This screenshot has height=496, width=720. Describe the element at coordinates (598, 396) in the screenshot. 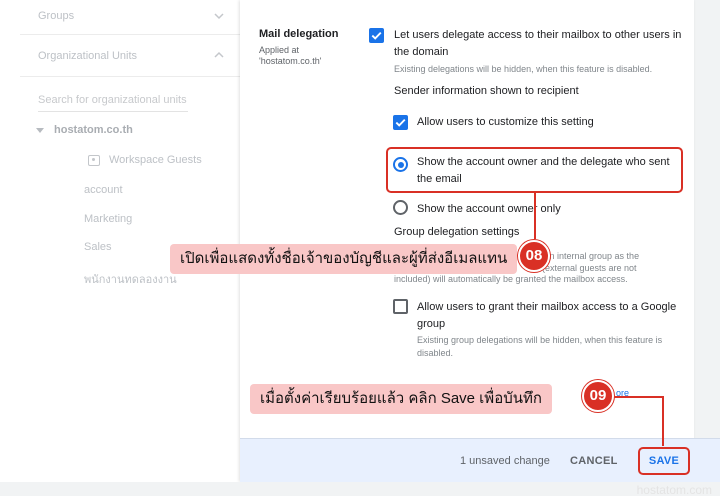

I see `callout-09-badge: 09` at that location.